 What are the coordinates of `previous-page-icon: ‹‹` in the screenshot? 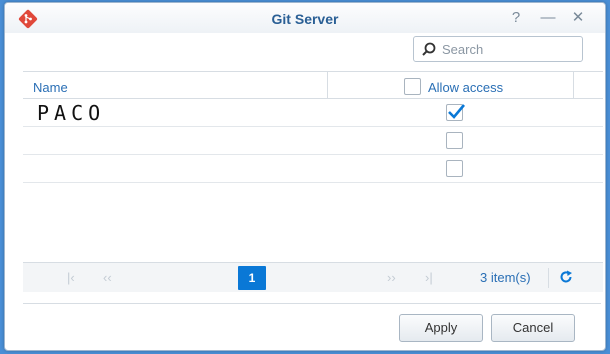 It's located at (107, 277).